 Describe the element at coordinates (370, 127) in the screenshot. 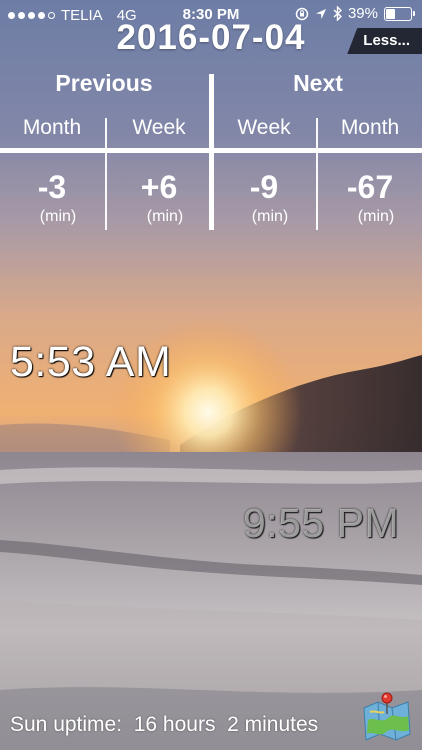

I see `next-month-label: Month` at that location.